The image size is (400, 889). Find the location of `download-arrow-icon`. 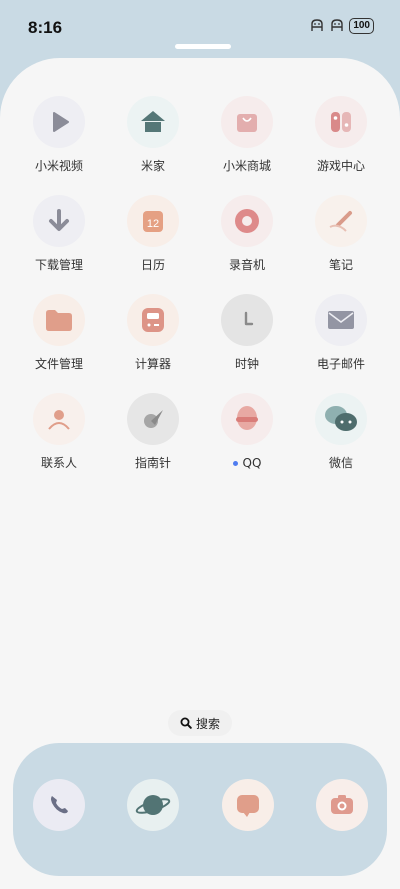

download-arrow-icon is located at coordinates (59, 220).